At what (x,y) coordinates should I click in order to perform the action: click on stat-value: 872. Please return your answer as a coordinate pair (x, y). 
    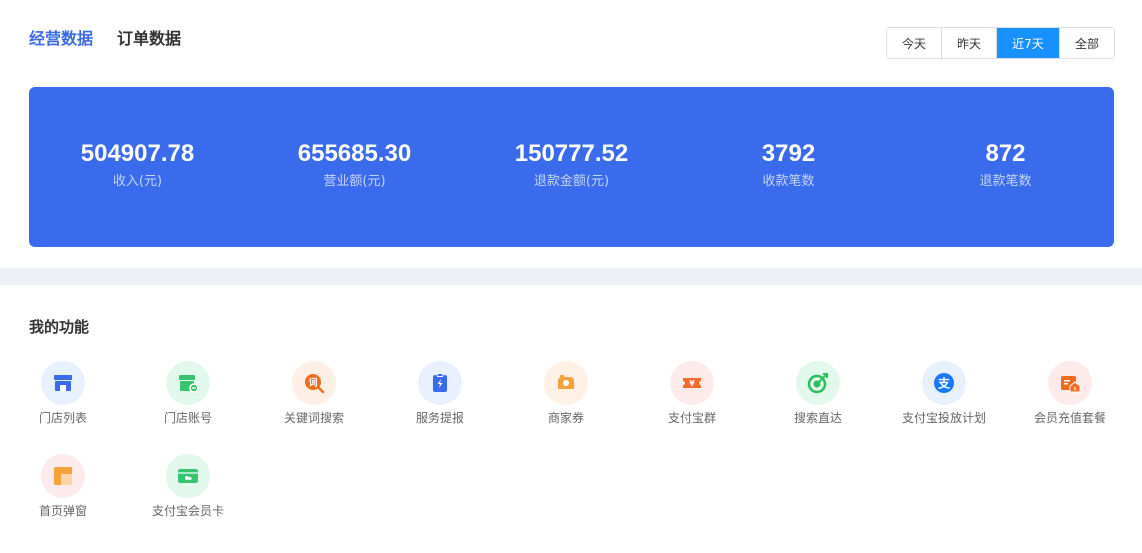
    Looking at the image, I should click on (1005, 153).